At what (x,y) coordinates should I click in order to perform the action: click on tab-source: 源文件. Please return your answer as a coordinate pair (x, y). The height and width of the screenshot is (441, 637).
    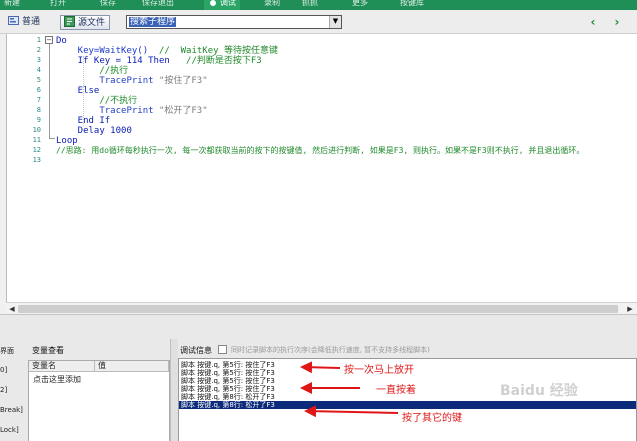
    Looking at the image, I should click on (85, 22).